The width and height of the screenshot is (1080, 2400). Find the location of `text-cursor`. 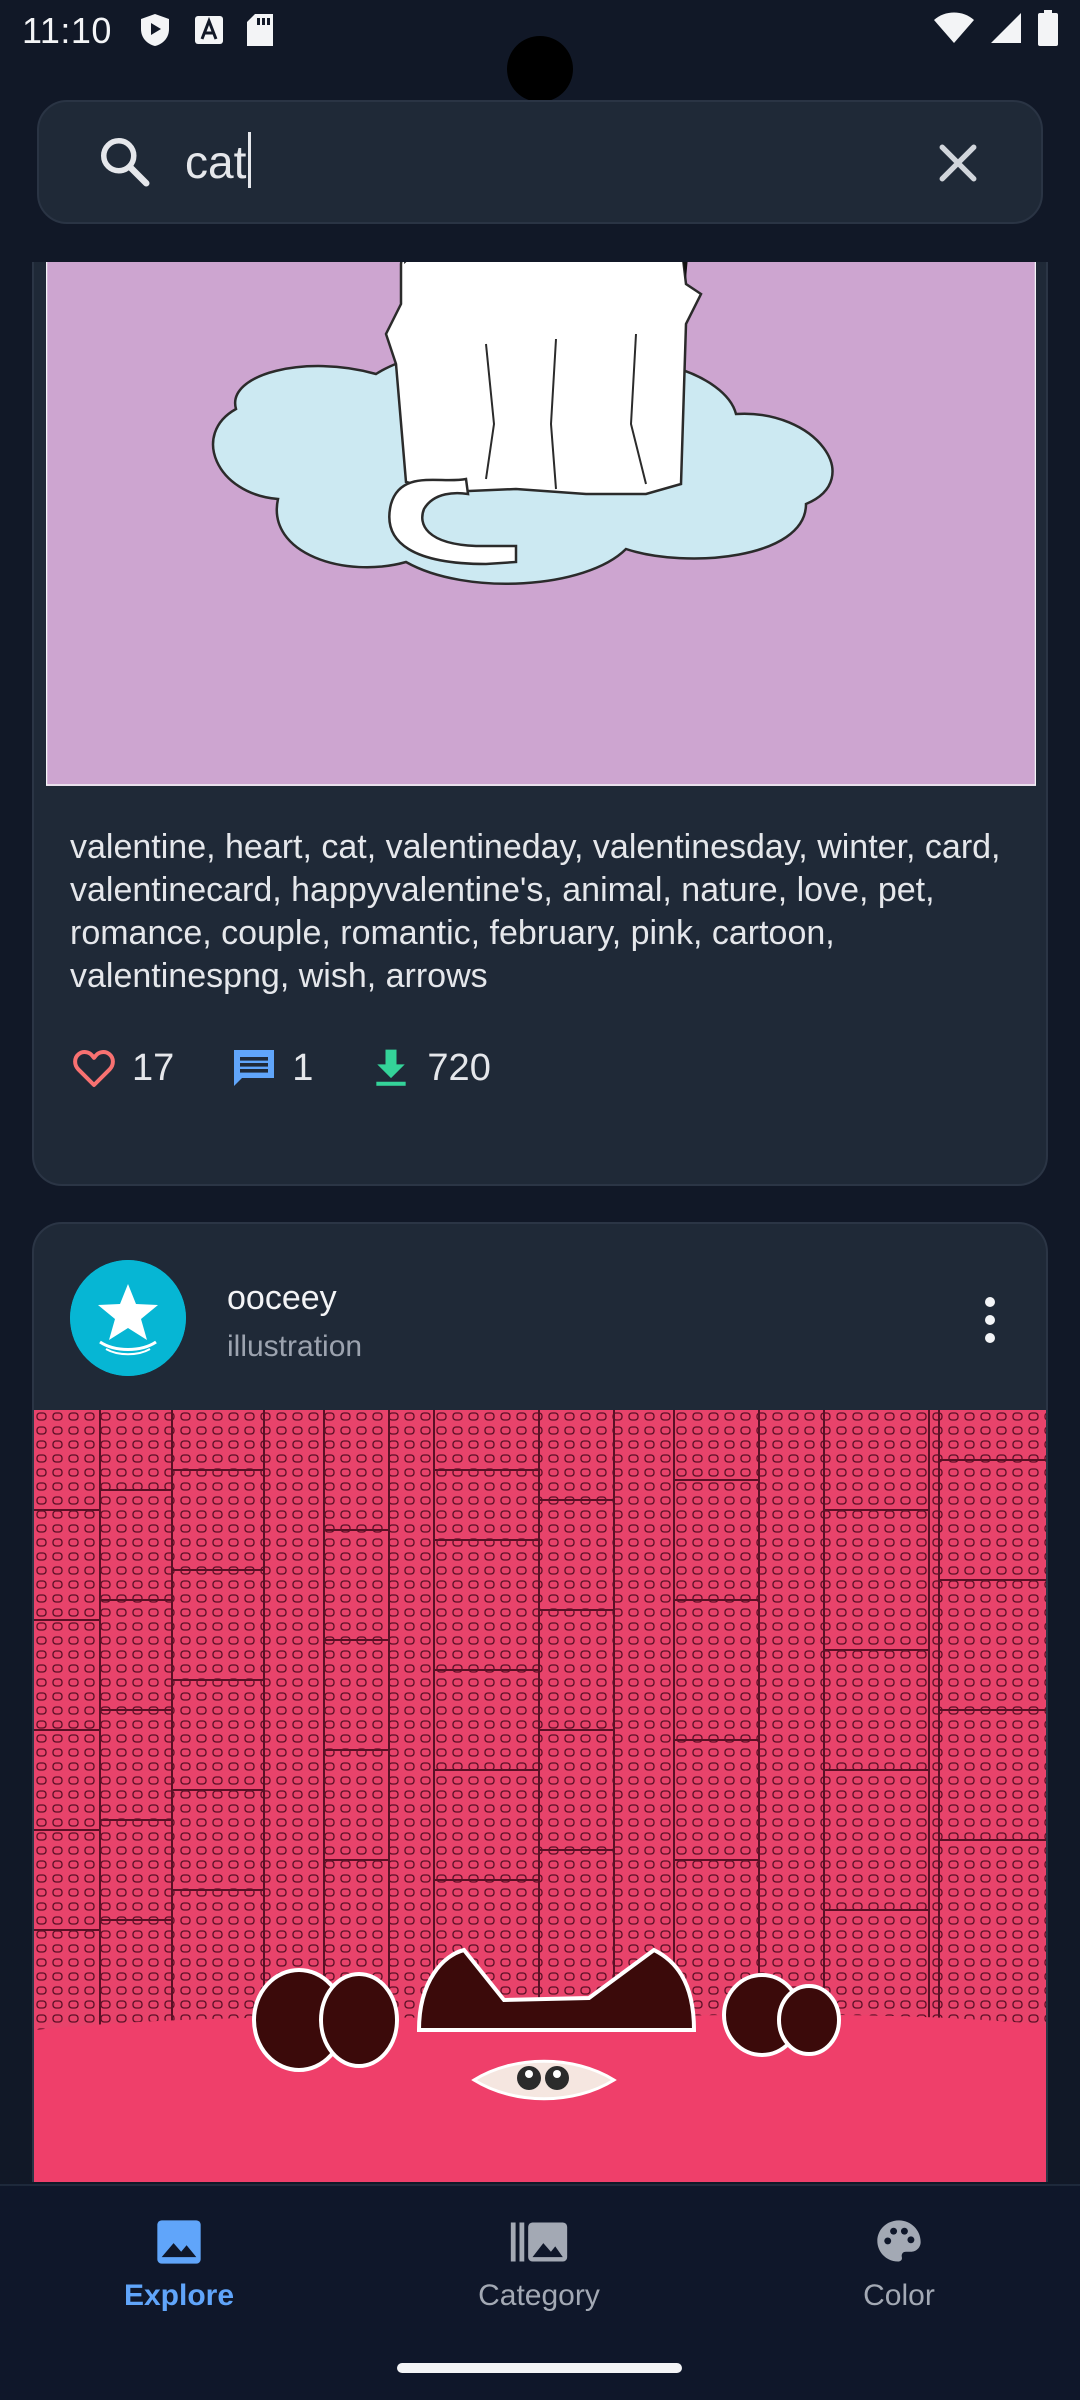

text-cursor is located at coordinates (250, 160).